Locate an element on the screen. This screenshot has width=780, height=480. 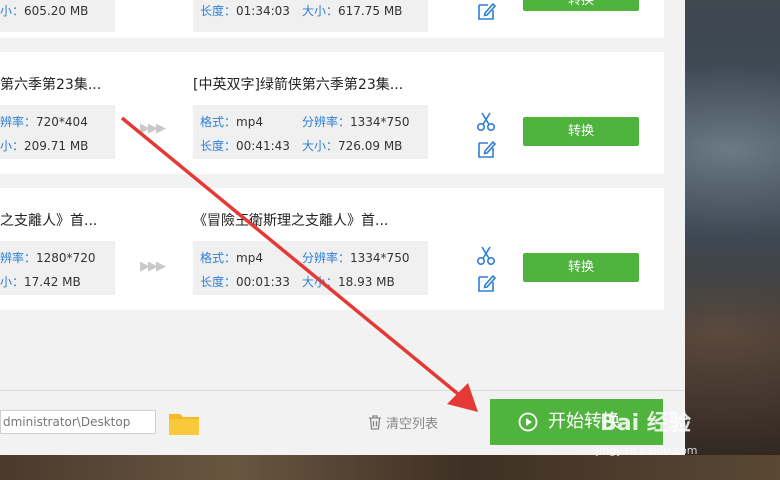
target-duration: 长度：01:34:03 is located at coordinates (245, 11).